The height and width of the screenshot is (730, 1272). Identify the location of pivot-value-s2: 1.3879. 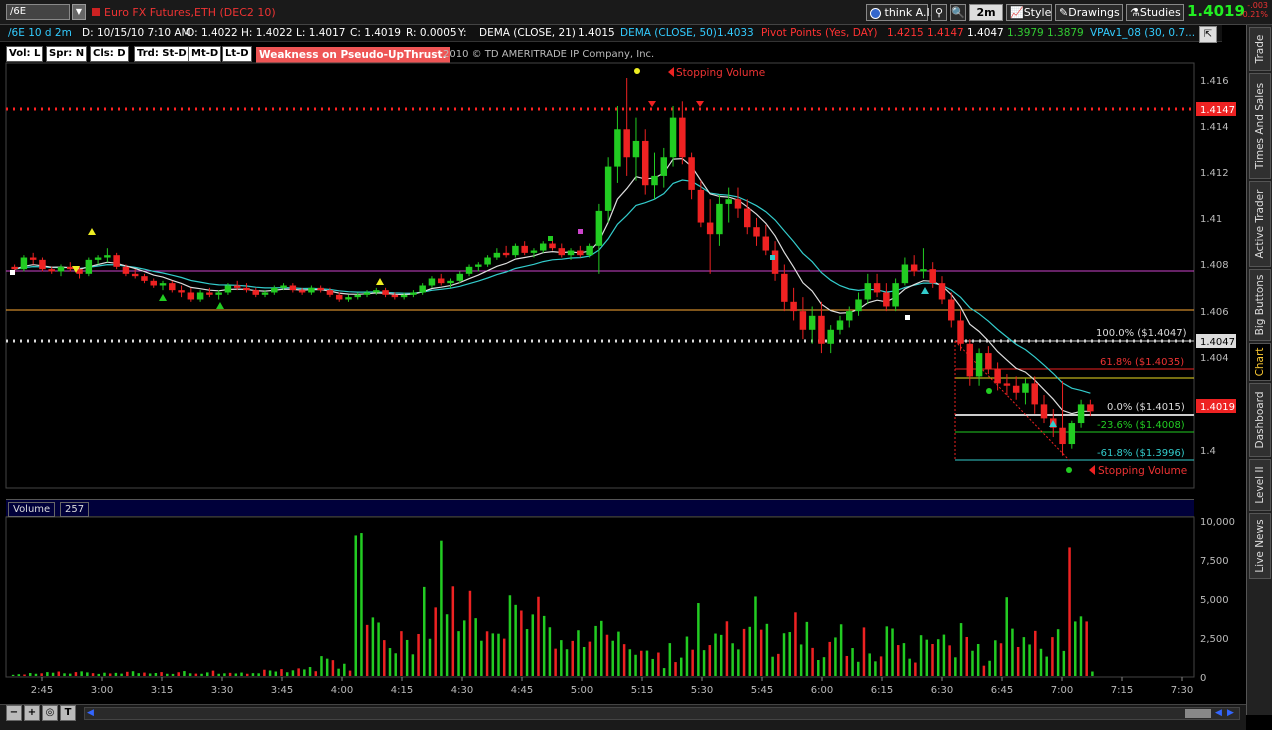
(1065, 33).